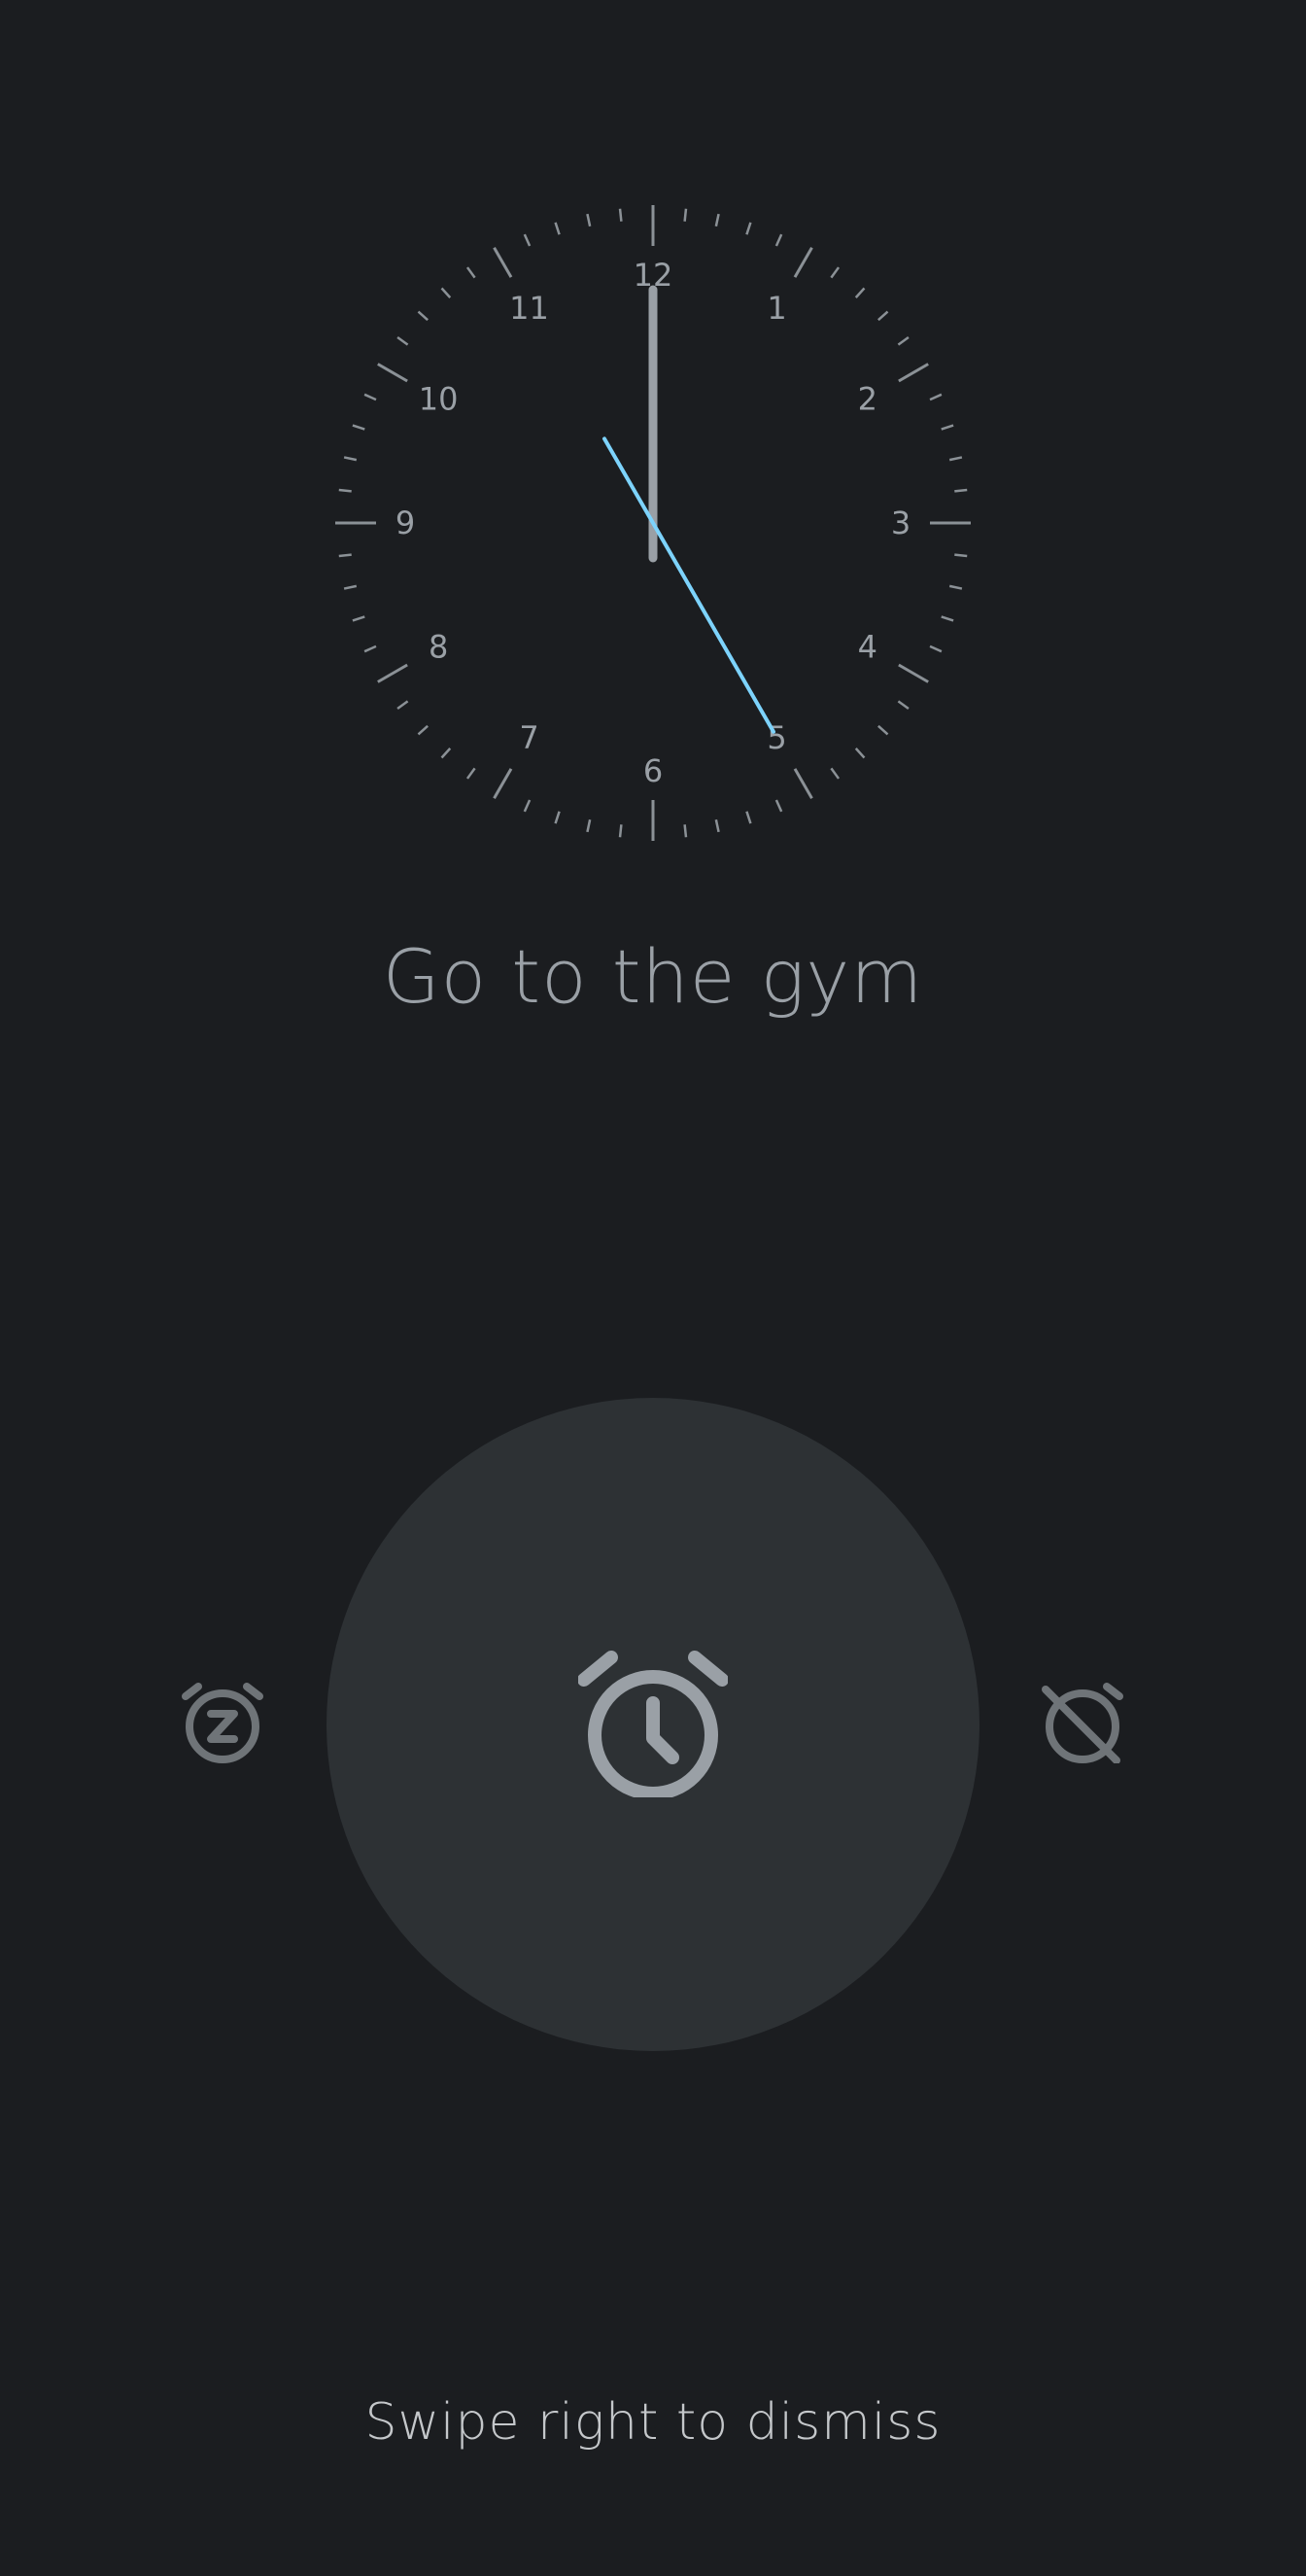 The height and width of the screenshot is (2576, 1306). Describe the element at coordinates (653, 1723) in the screenshot. I see `alarm-clock-icon` at that location.